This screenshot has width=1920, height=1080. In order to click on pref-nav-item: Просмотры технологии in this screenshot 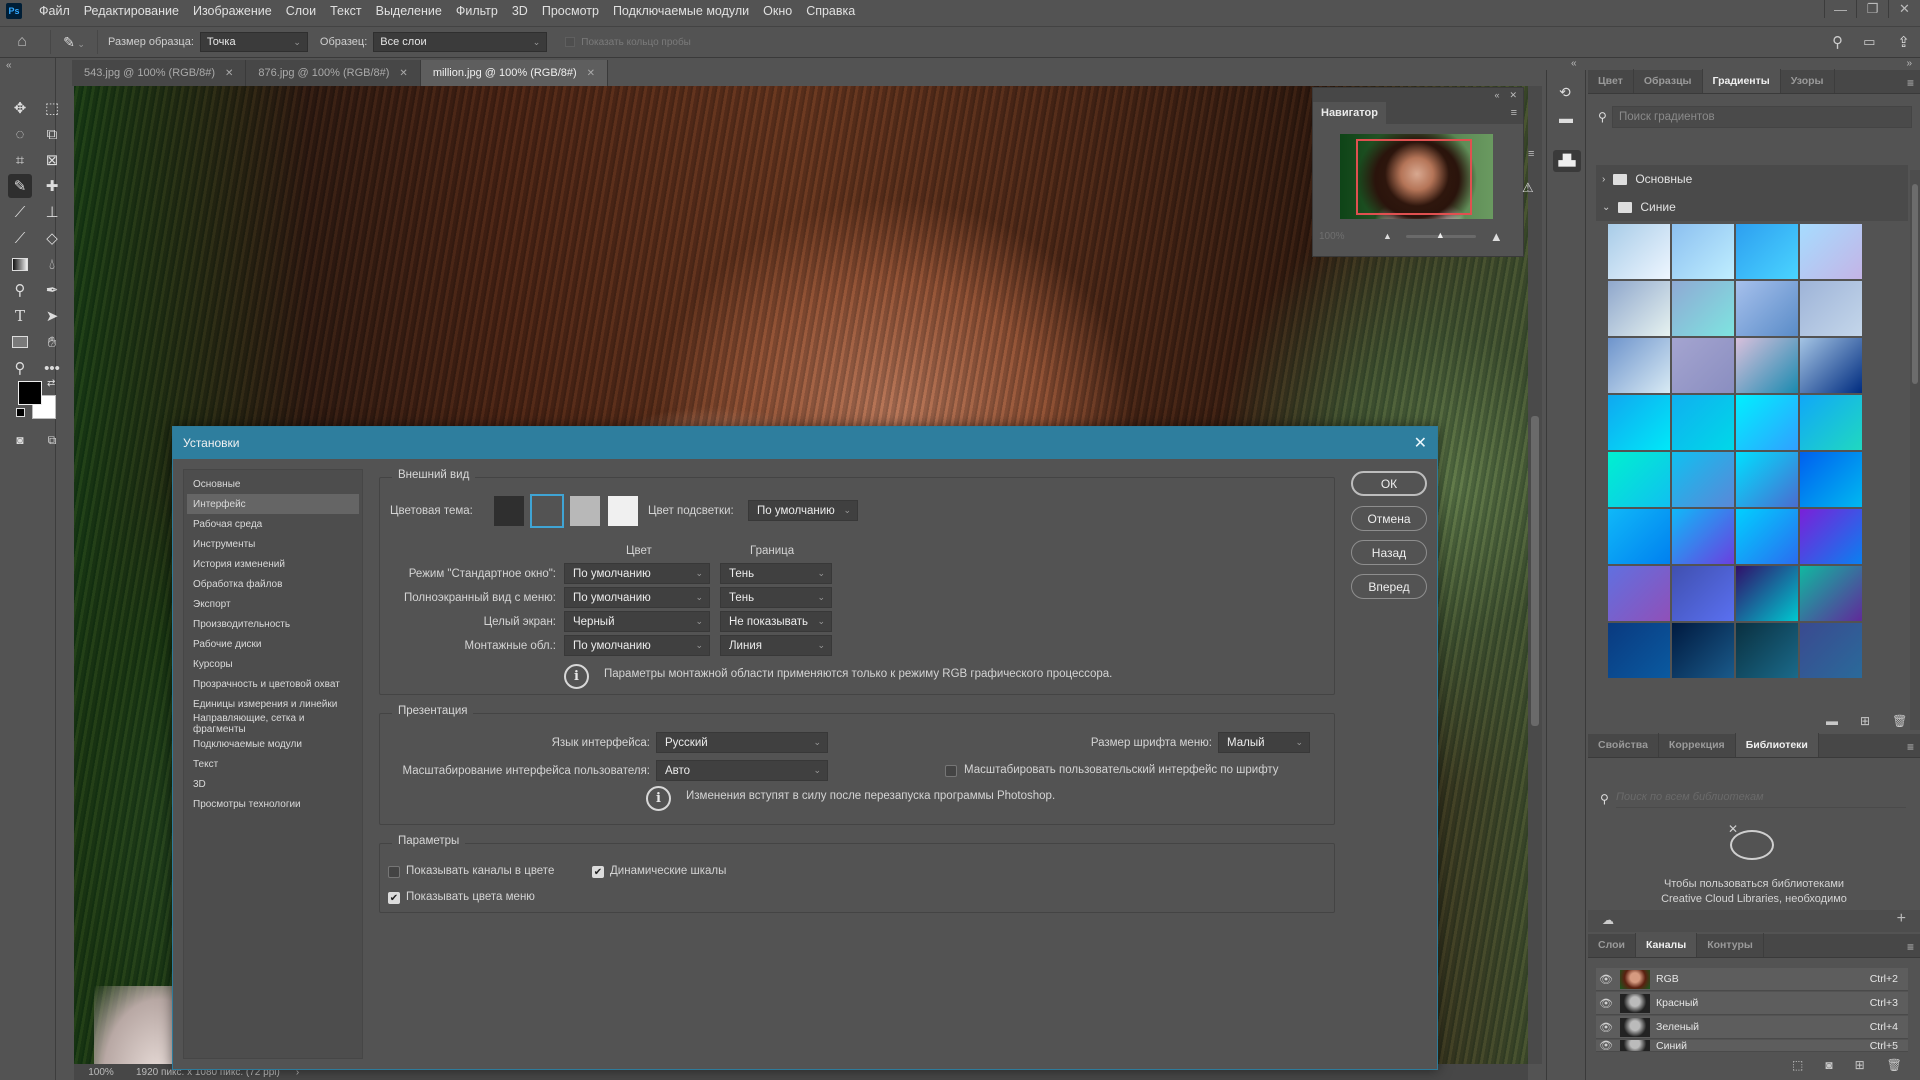, I will do `click(273, 804)`.